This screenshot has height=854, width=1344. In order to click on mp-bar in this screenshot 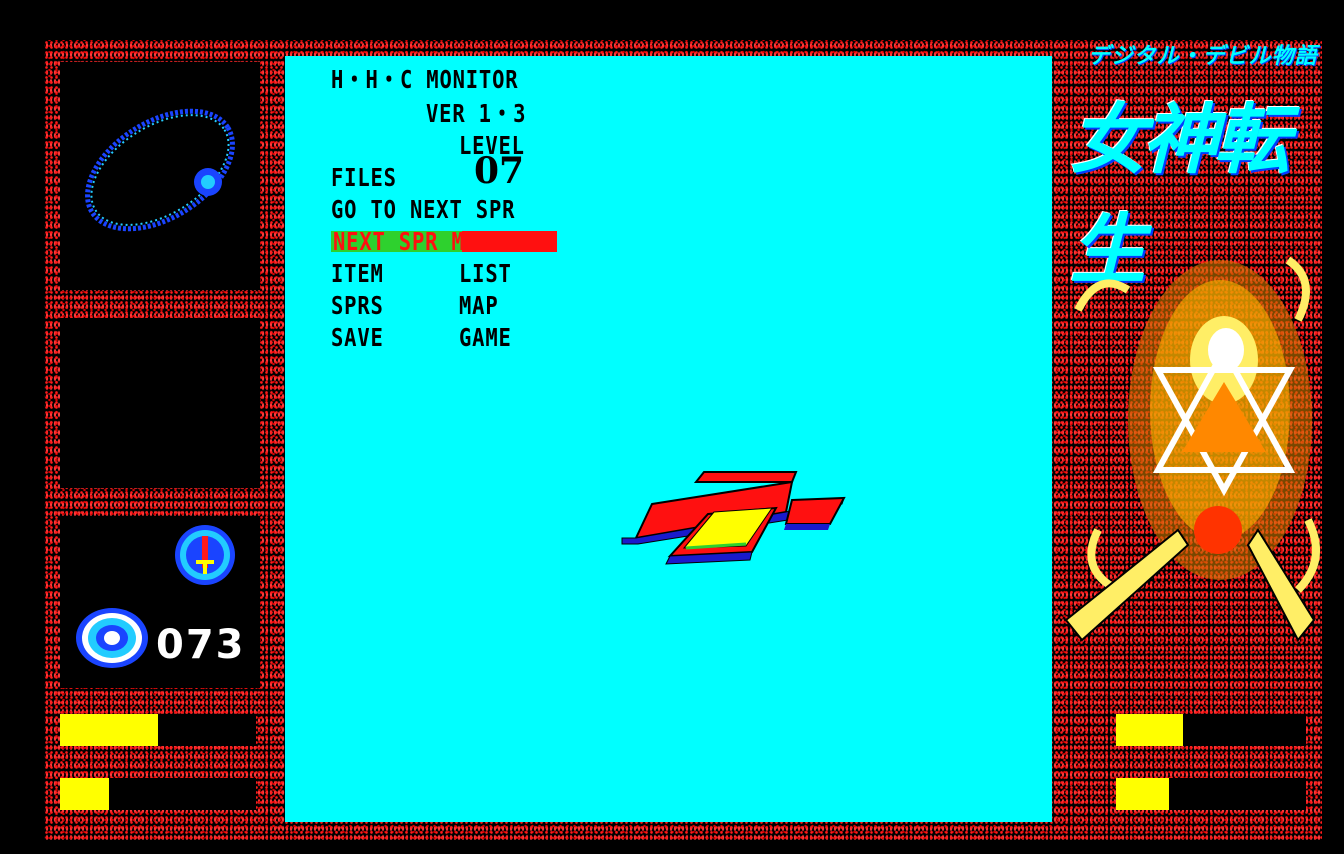, I will do `click(84, 794)`.